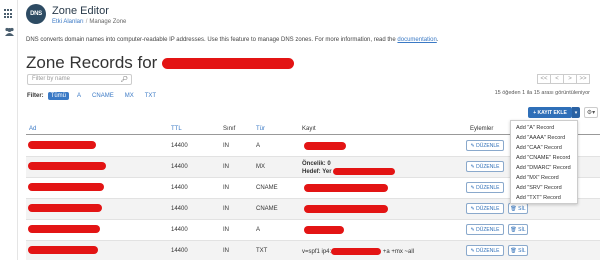 This screenshot has width=600, height=260. Describe the element at coordinates (544, 188) in the screenshot. I see `menu-item-add-srv: Add "SRV" Record` at that location.